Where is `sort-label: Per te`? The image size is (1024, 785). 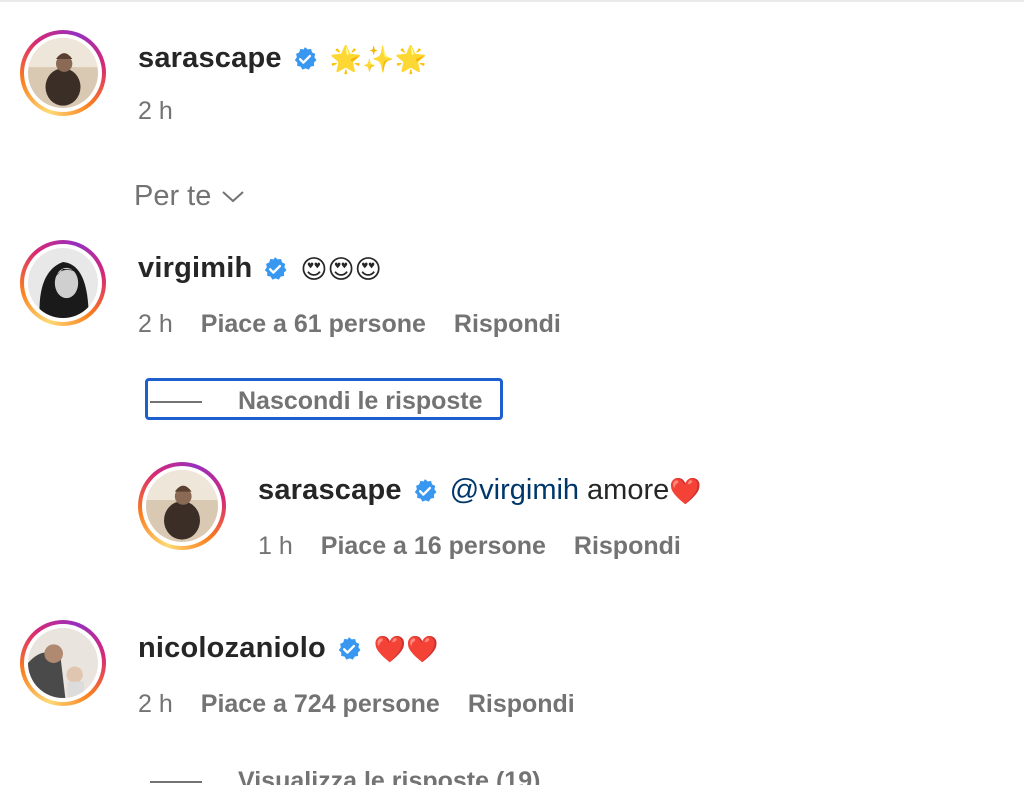 sort-label: Per te is located at coordinates (173, 196).